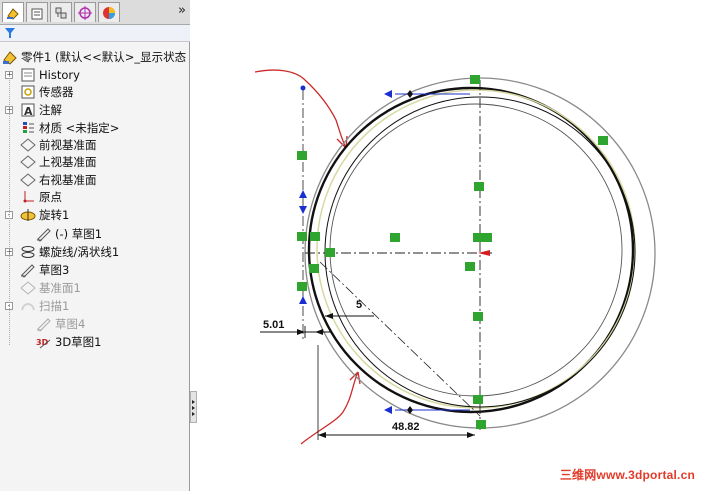 The width and height of the screenshot is (705, 495). I want to click on featuremanager-tab-icon, so click(13, 13).